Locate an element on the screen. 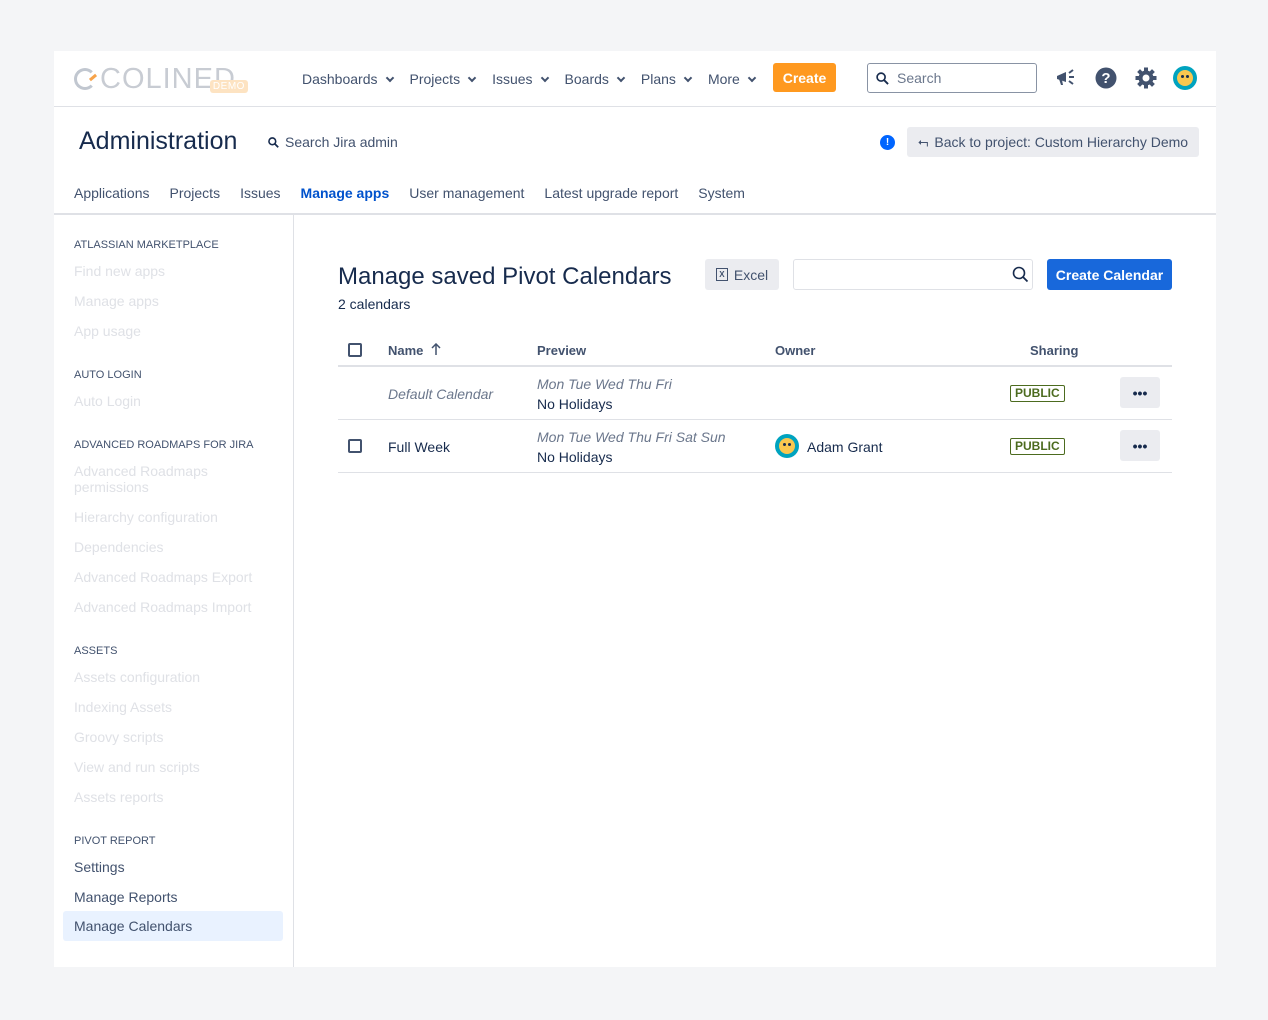  nav-dashboards: Dashboards is located at coordinates (348, 79).